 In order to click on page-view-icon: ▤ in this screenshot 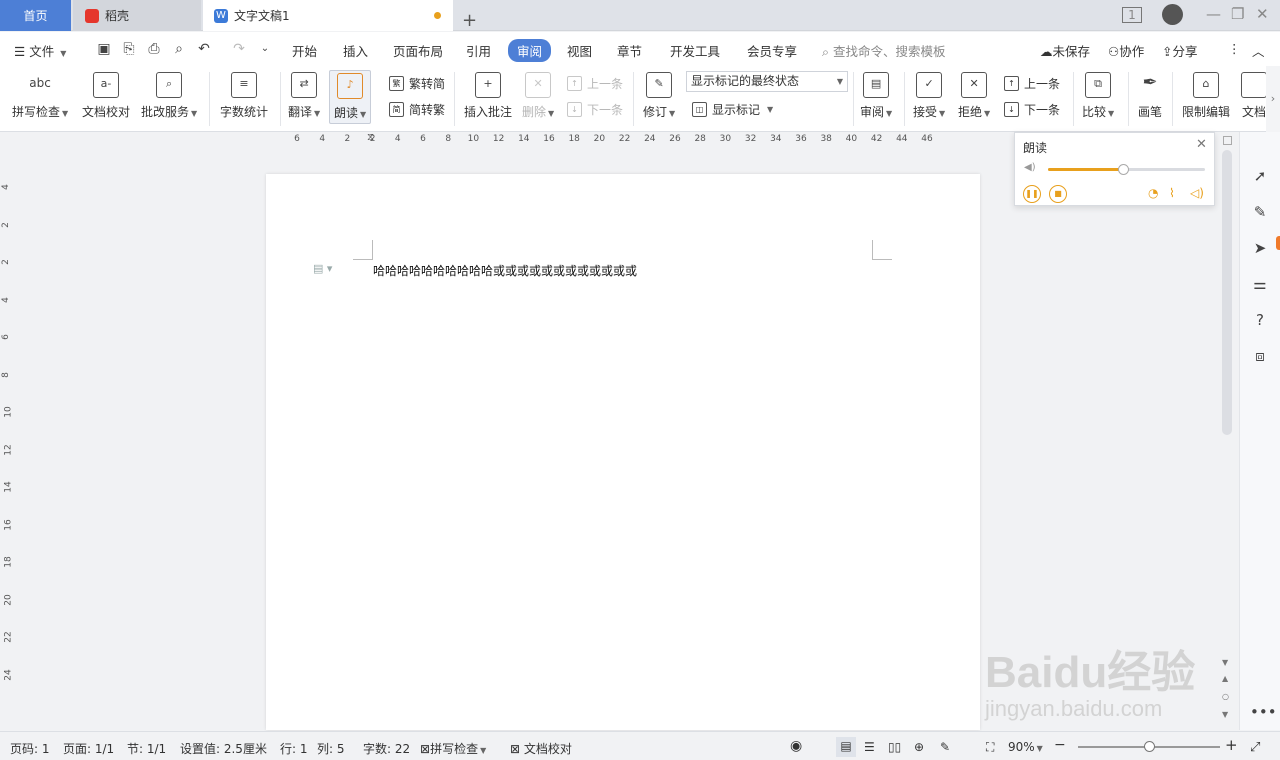, I will do `click(846, 747)`.